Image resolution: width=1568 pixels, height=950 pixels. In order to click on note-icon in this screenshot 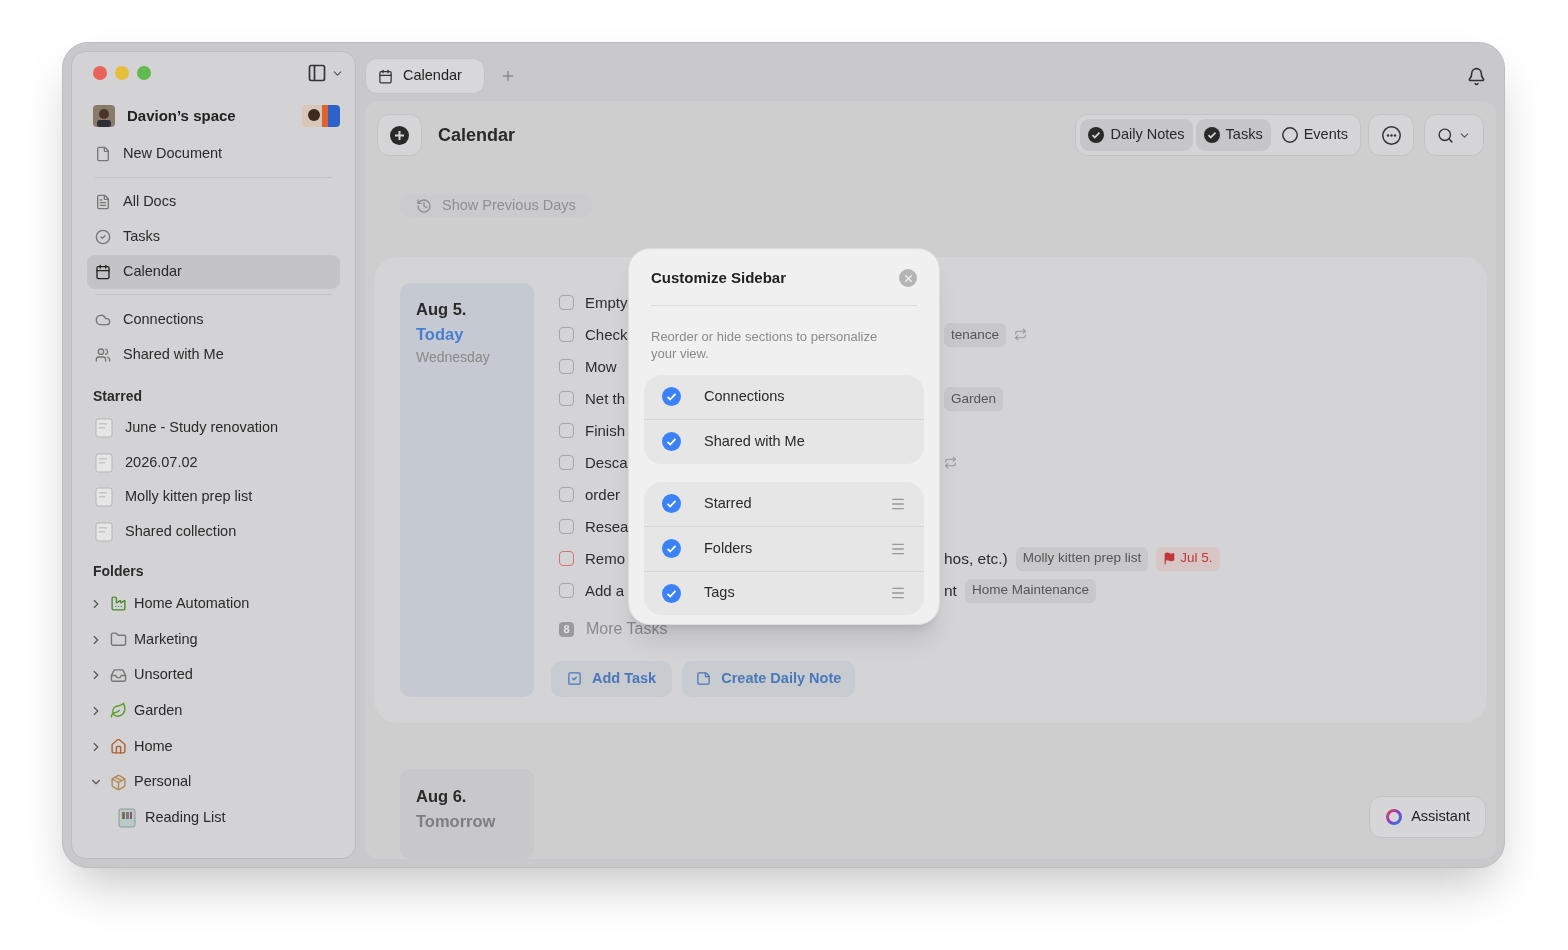, I will do `click(704, 679)`.